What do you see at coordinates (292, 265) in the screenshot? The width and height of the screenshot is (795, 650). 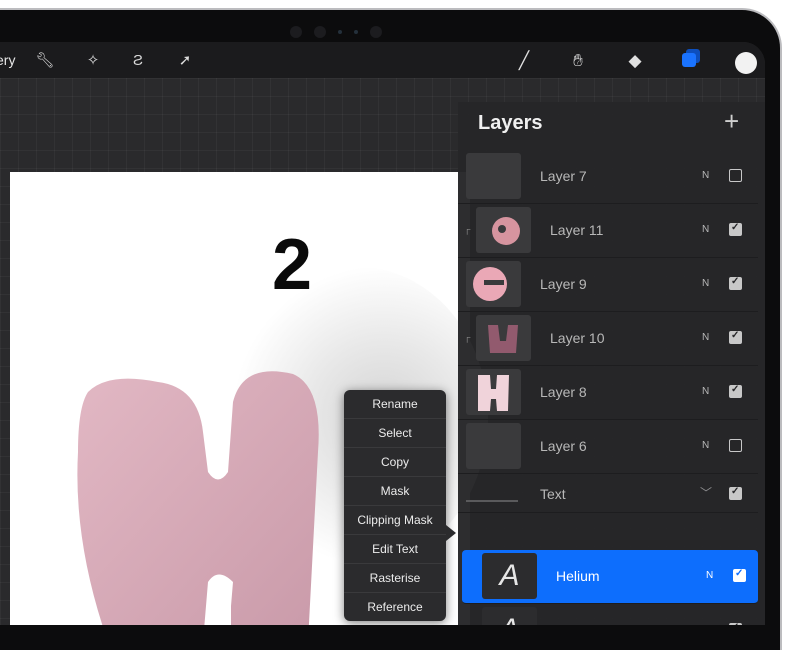 I see `canvas-number-text: 2` at bounding box center [292, 265].